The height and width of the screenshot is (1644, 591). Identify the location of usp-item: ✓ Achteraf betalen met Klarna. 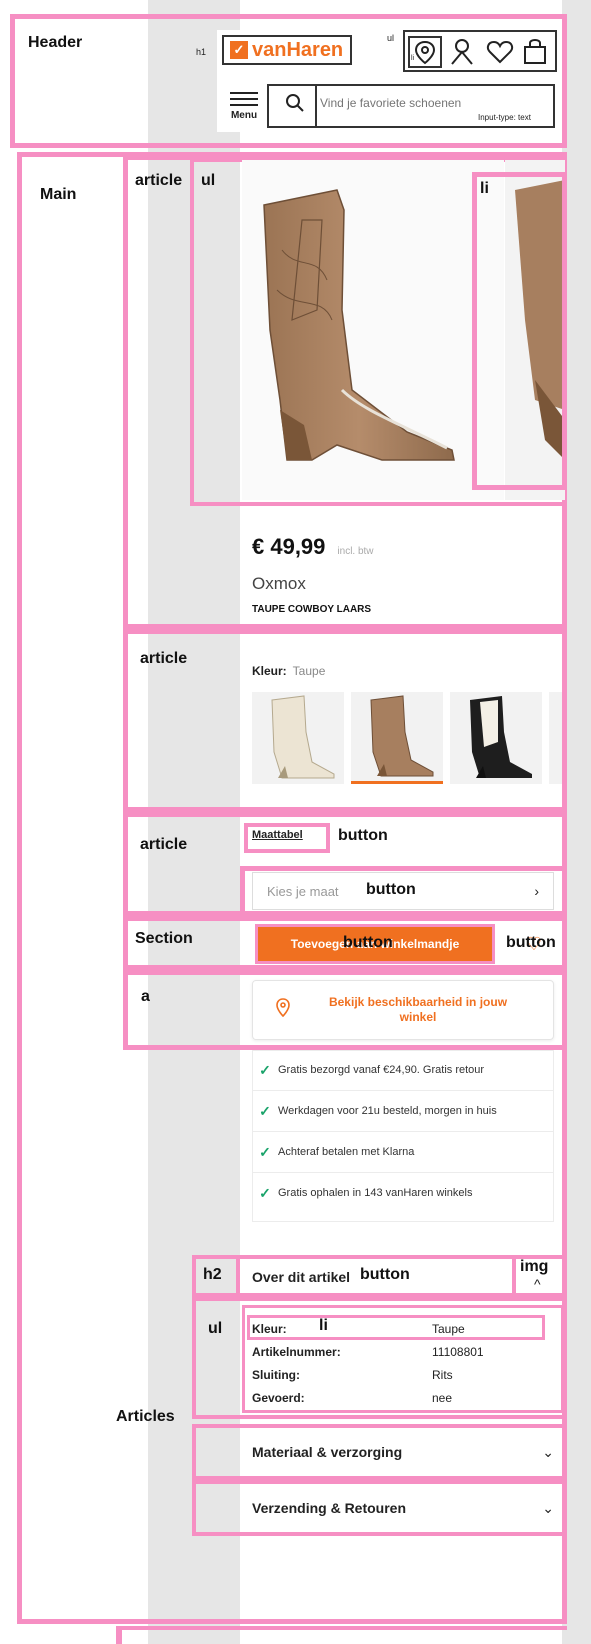
(403, 1152).